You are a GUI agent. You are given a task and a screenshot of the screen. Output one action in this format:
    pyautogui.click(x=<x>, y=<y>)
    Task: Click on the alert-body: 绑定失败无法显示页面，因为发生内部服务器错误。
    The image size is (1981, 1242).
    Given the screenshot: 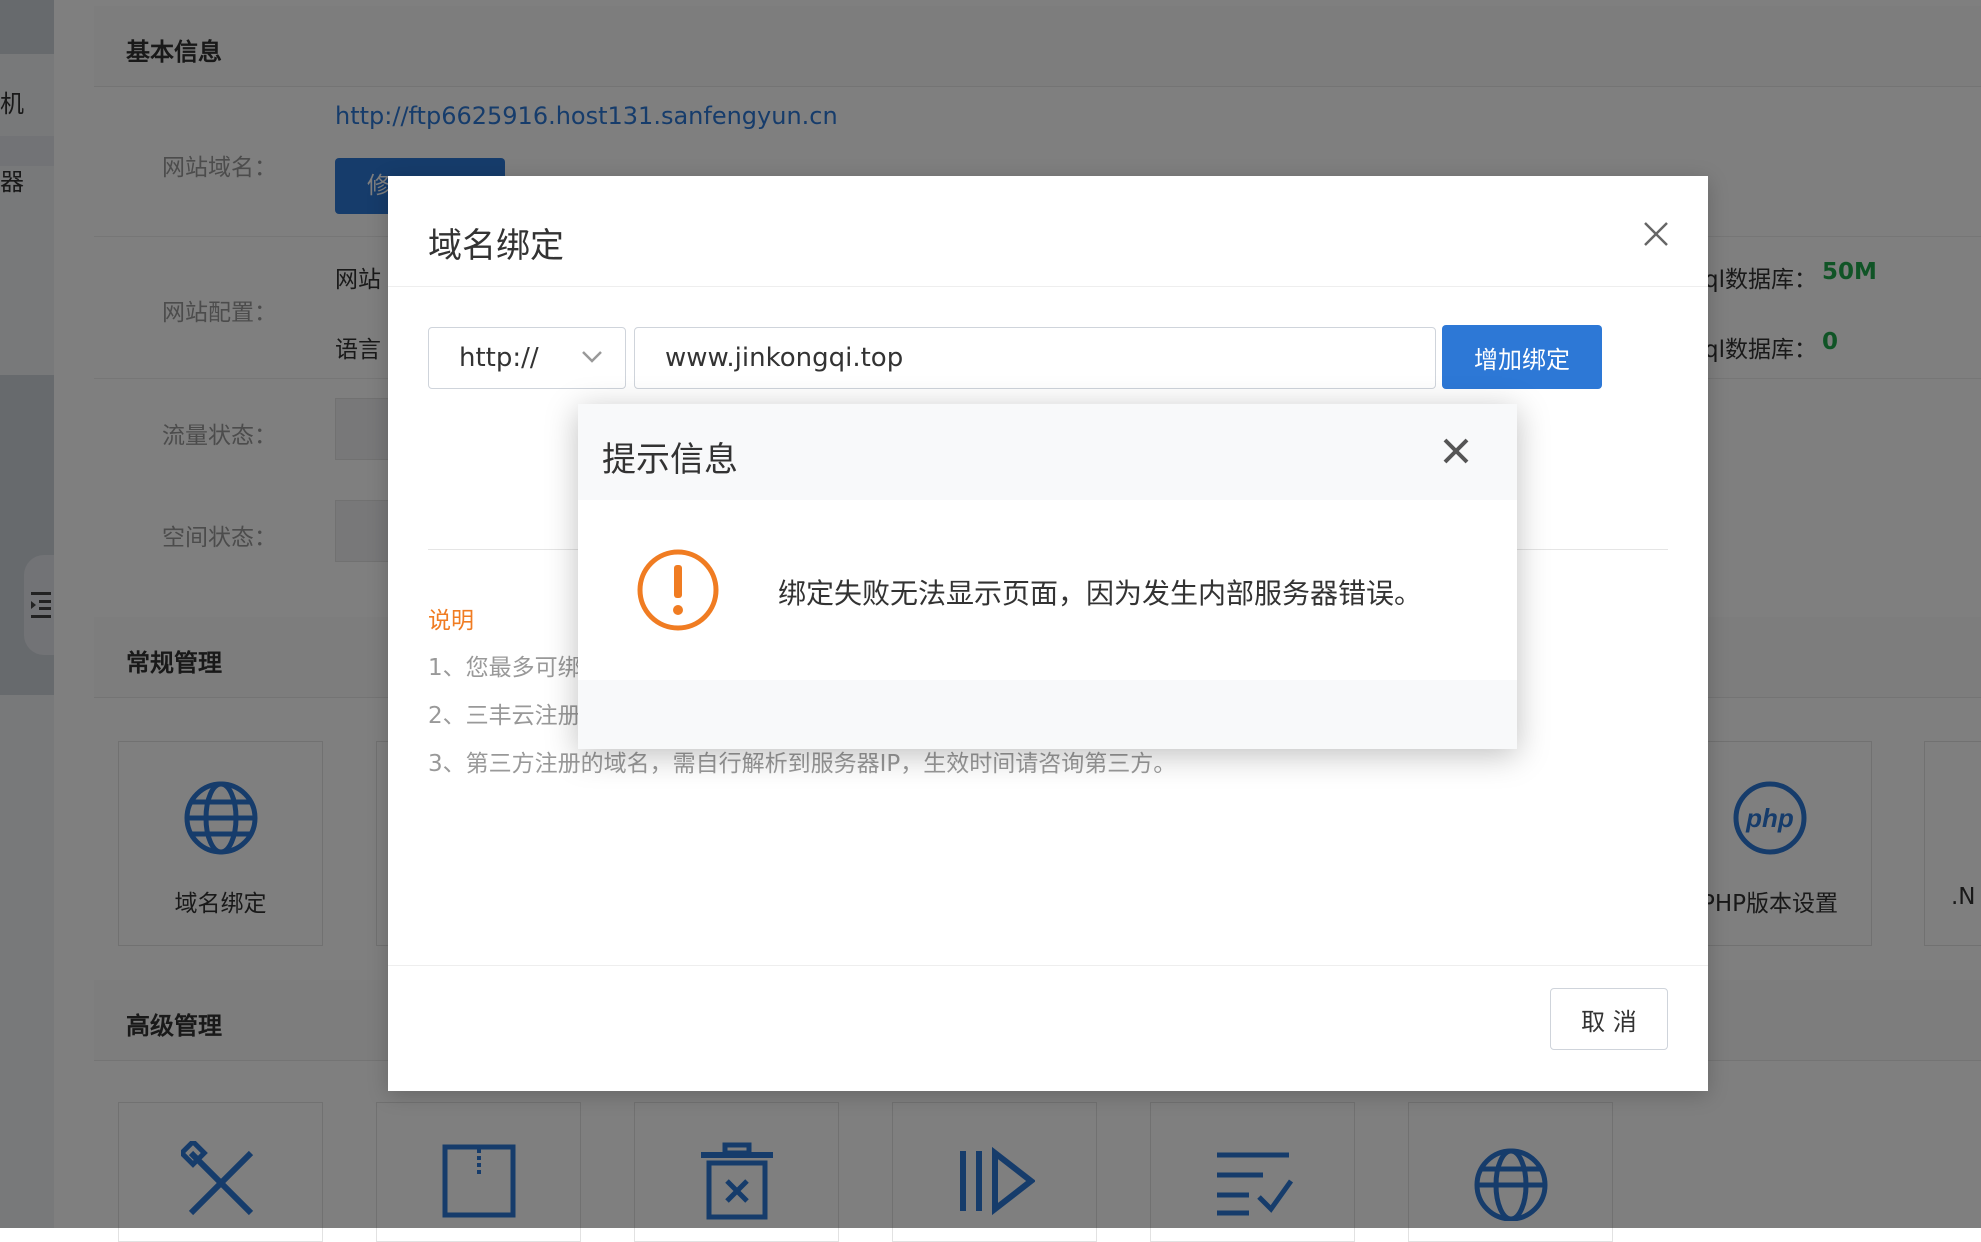 What is the action you would take?
    pyautogui.click(x=1047, y=590)
    